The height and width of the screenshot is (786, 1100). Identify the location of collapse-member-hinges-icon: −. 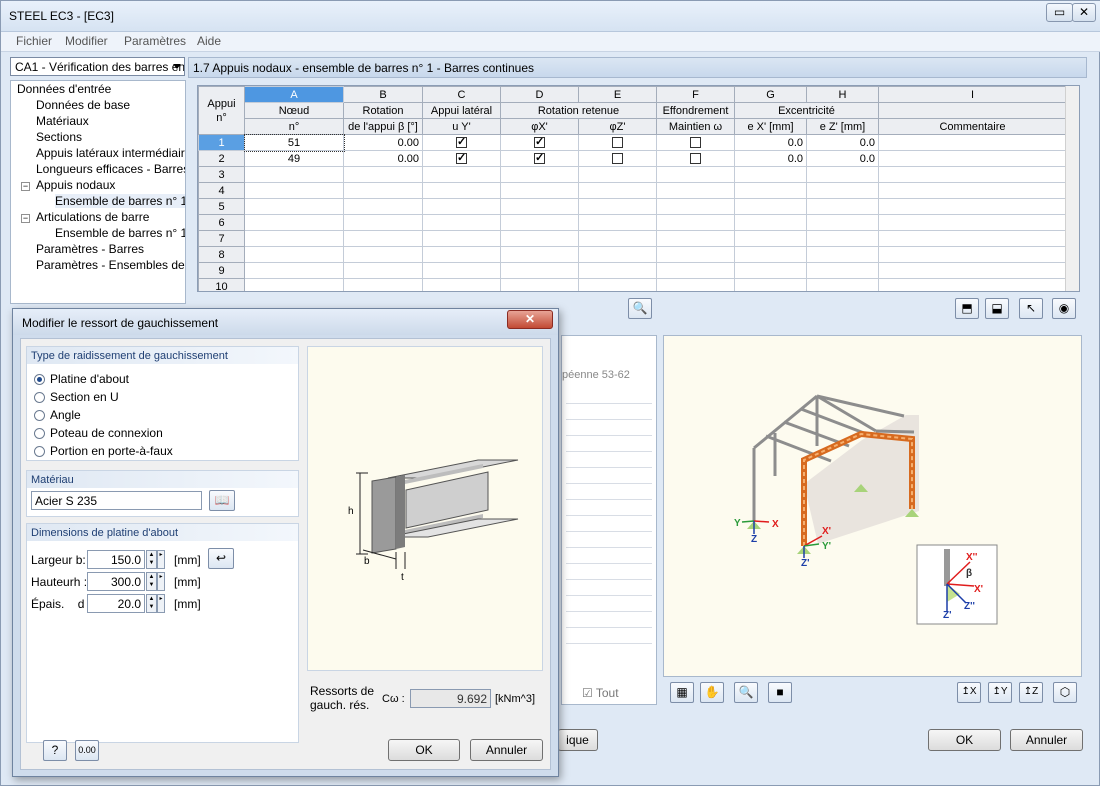
(25, 218).